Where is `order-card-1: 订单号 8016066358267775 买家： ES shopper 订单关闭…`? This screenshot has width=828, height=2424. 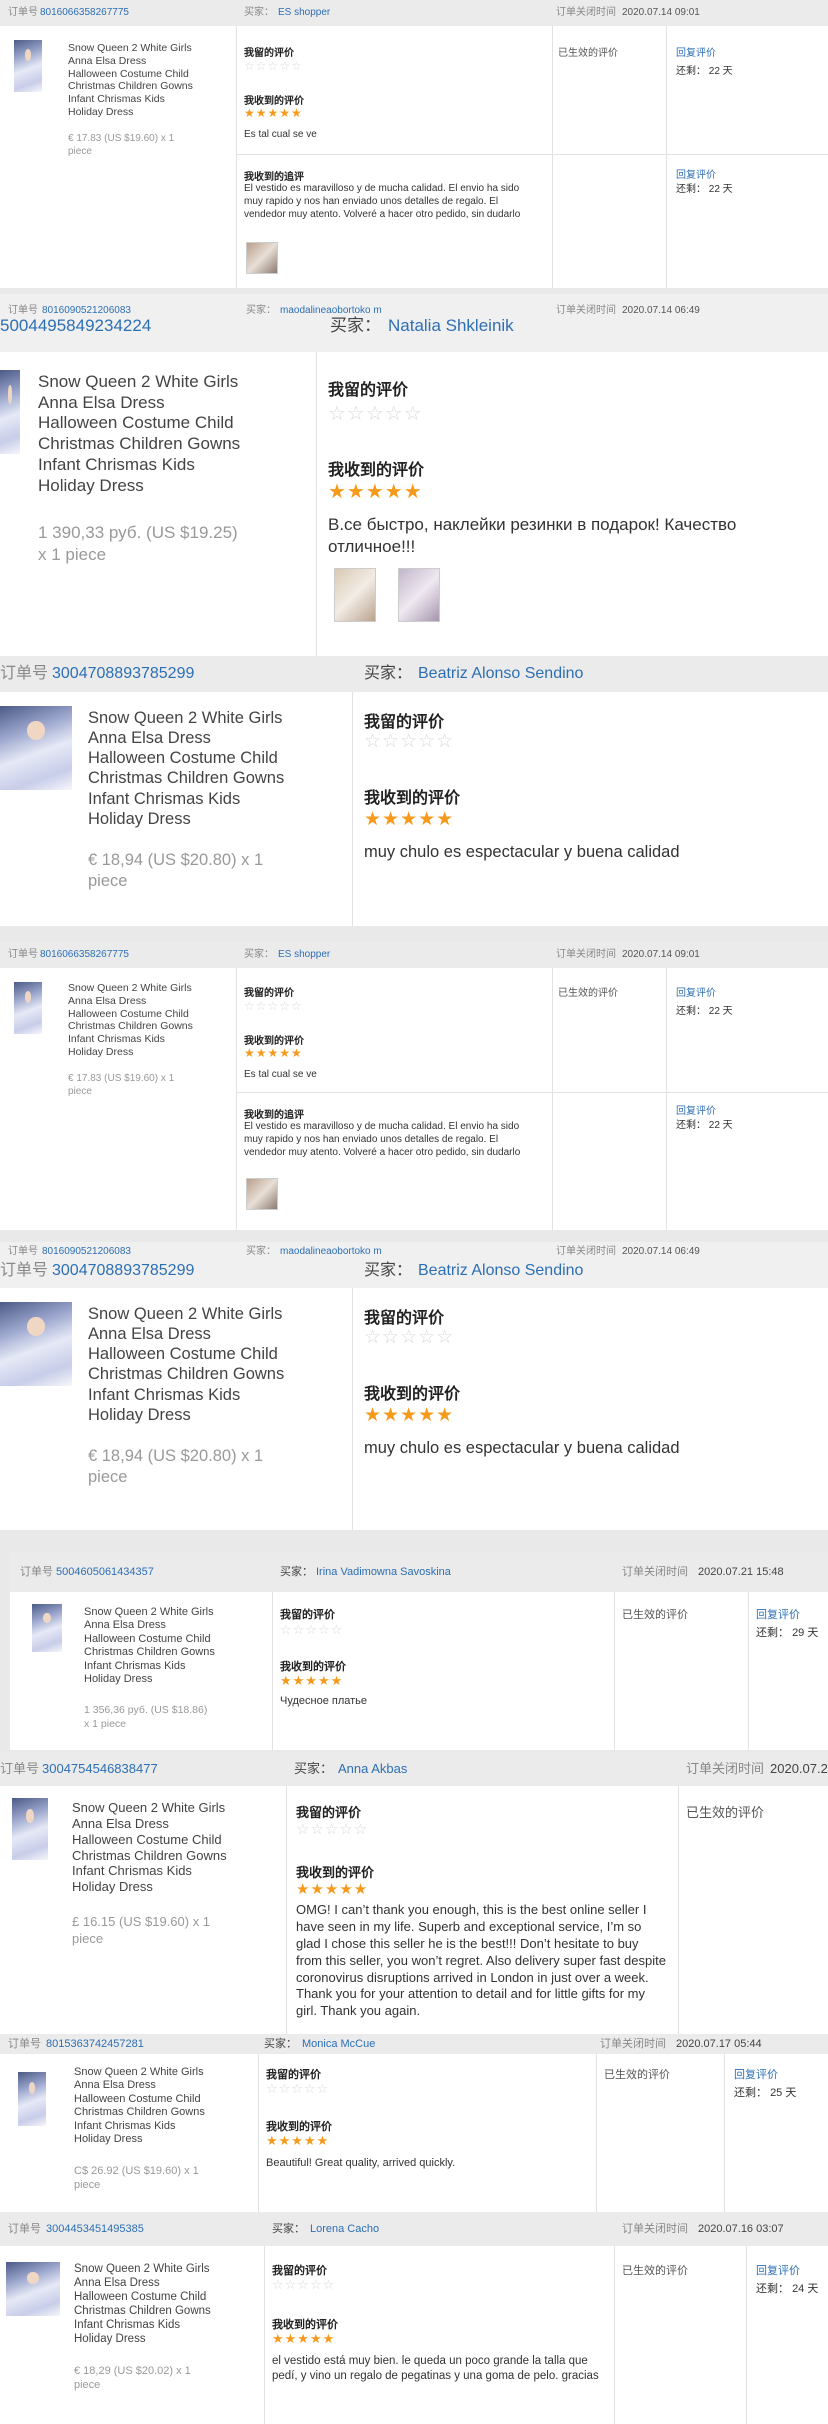
order-card-1: 订单号 8016066358267775 买家： ES shopper 订单关闭… is located at coordinates (414, 144).